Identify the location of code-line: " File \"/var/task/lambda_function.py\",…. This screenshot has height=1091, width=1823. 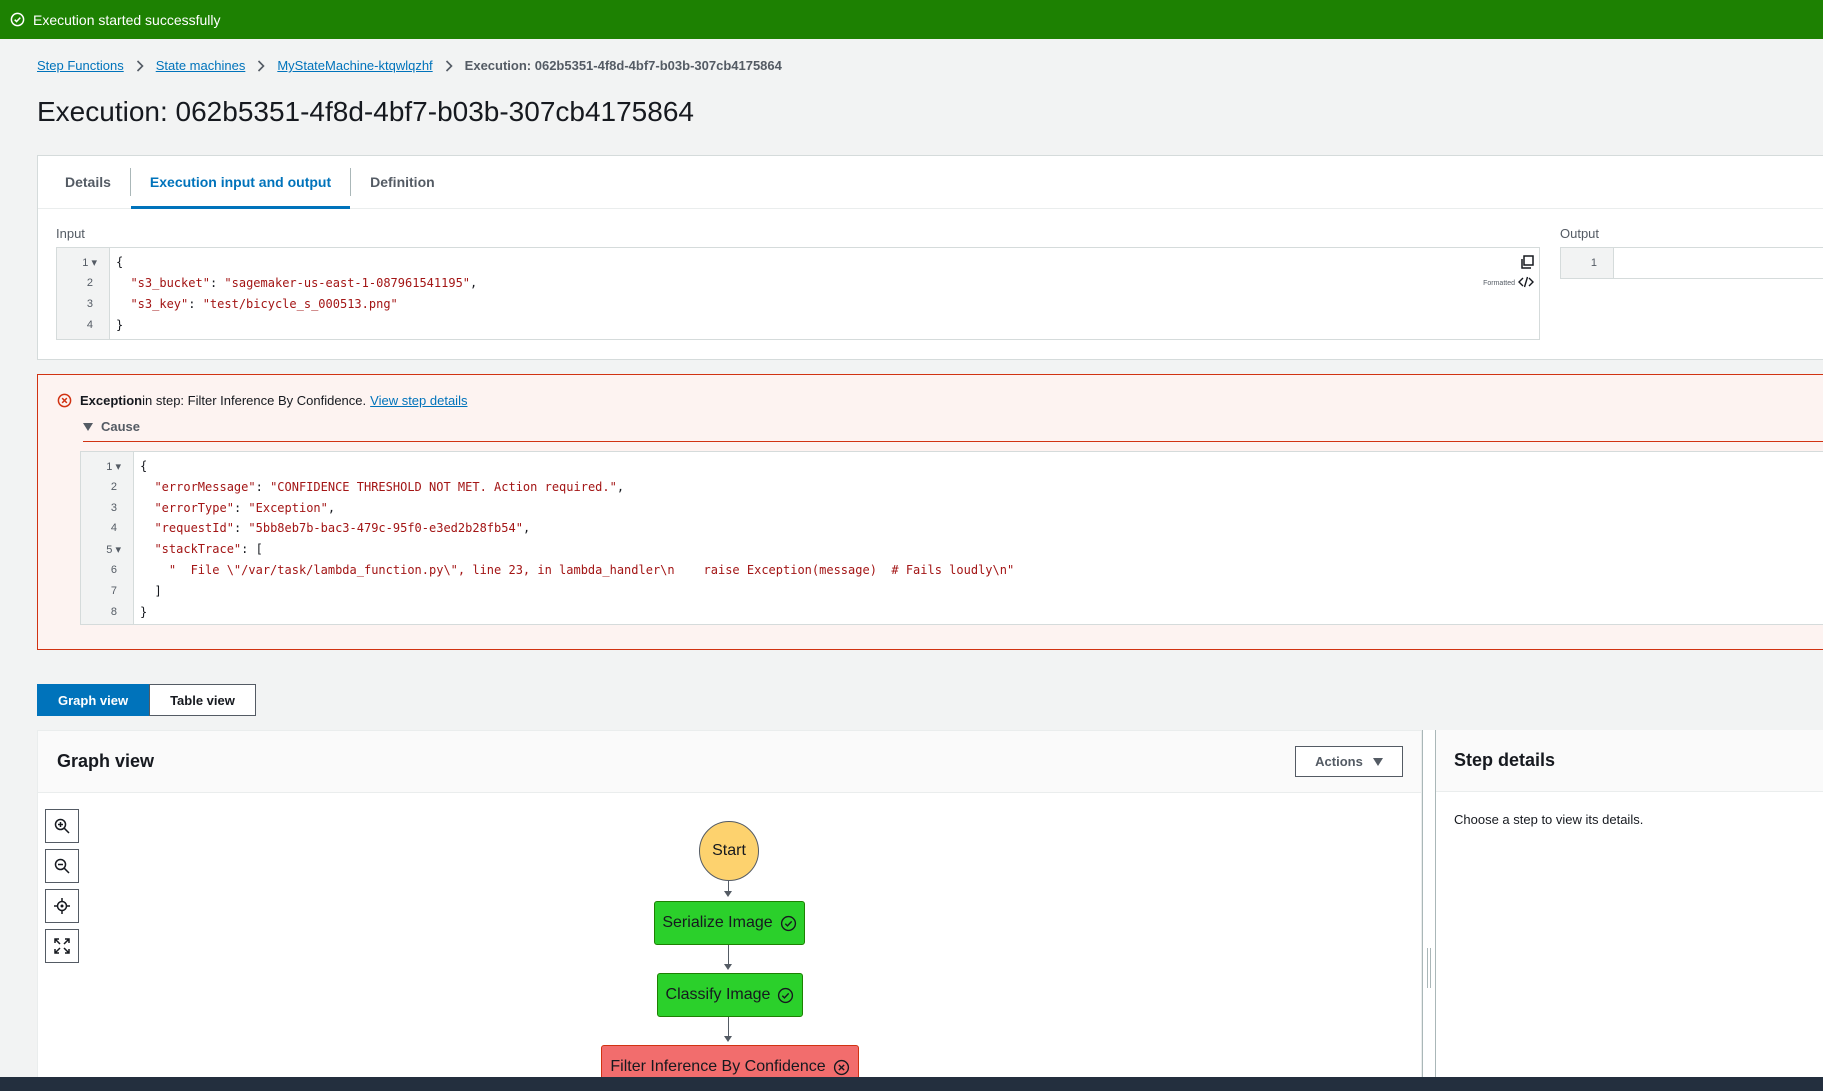
(591, 570).